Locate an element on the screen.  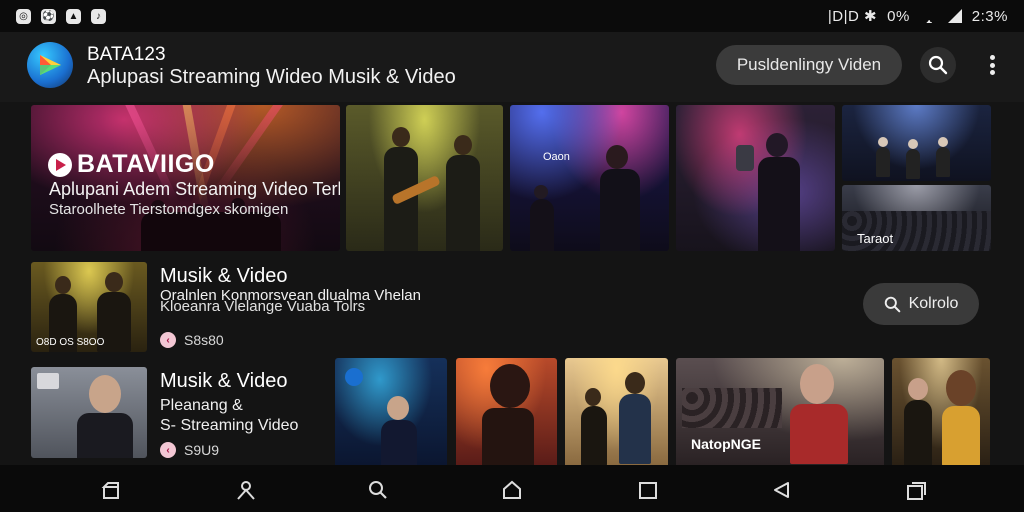
library-icon is located at coordinates (111, 490).